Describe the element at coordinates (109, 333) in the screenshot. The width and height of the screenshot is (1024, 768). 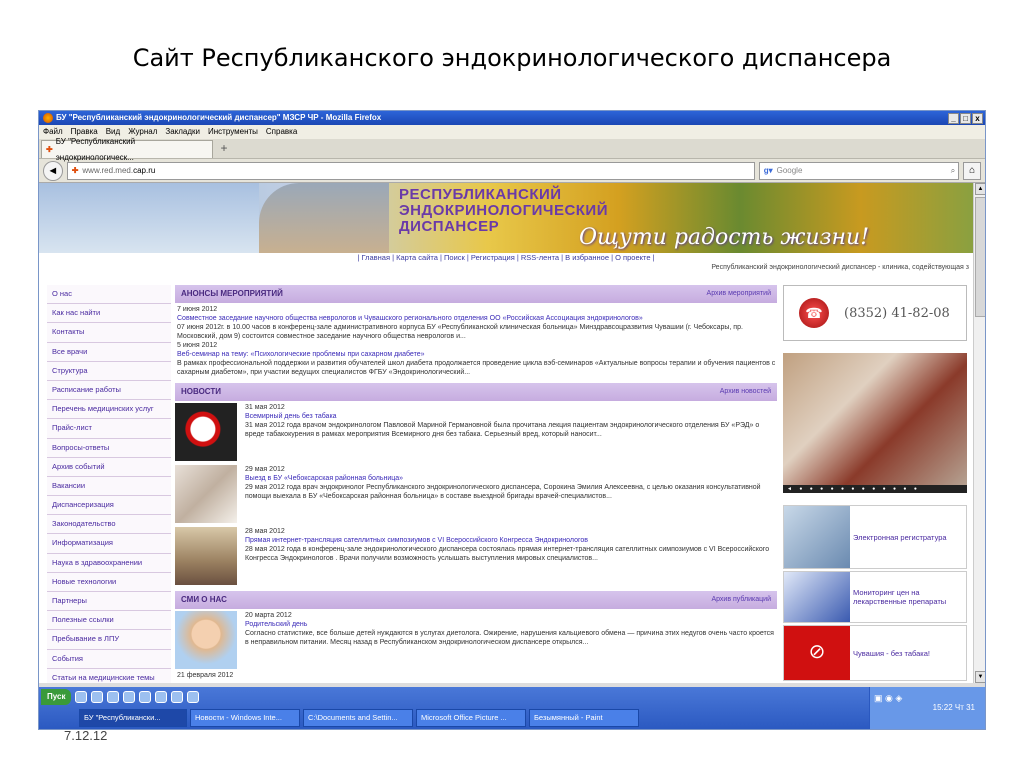
I see `nav-item-contacts: Контакты` at that location.